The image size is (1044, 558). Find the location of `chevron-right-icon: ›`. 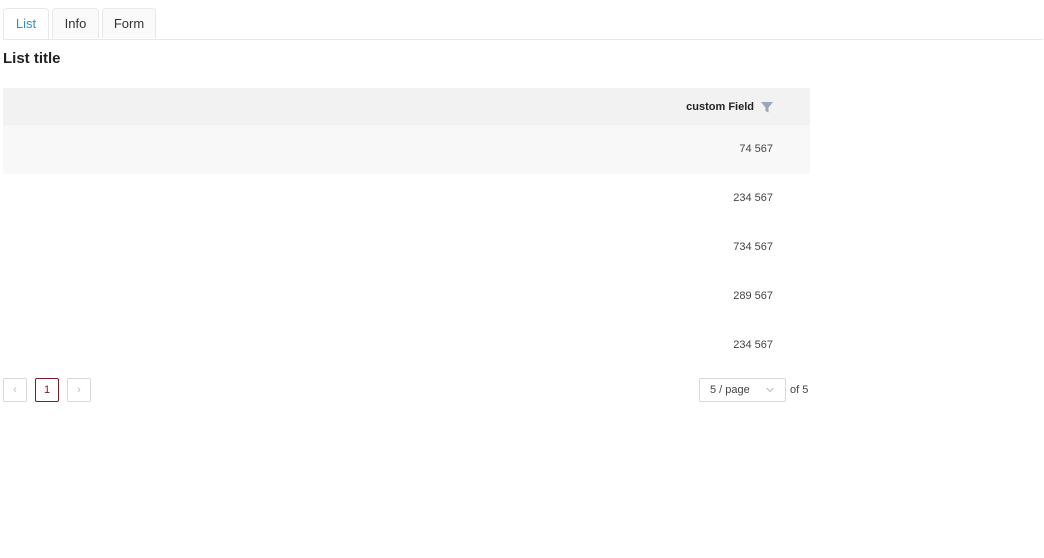

chevron-right-icon: › is located at coordinates (79, 390).